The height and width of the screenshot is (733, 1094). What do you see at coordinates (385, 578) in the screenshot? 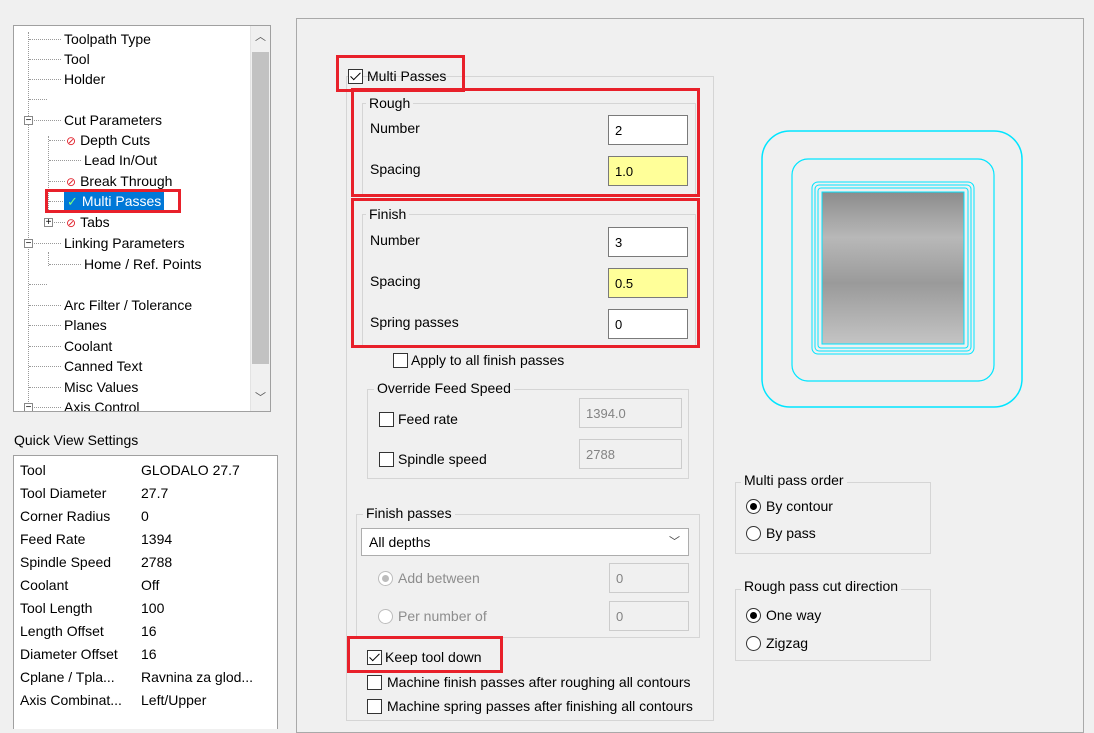
I see `add-between-radio` at bounding box center [385, 578].